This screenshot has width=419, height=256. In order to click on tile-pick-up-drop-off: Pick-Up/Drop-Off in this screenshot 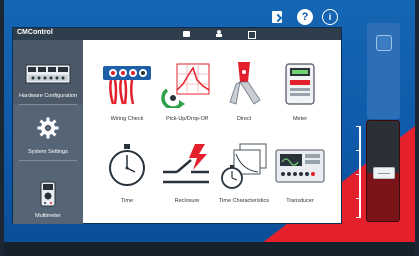, I will do `click(187, 86)`.